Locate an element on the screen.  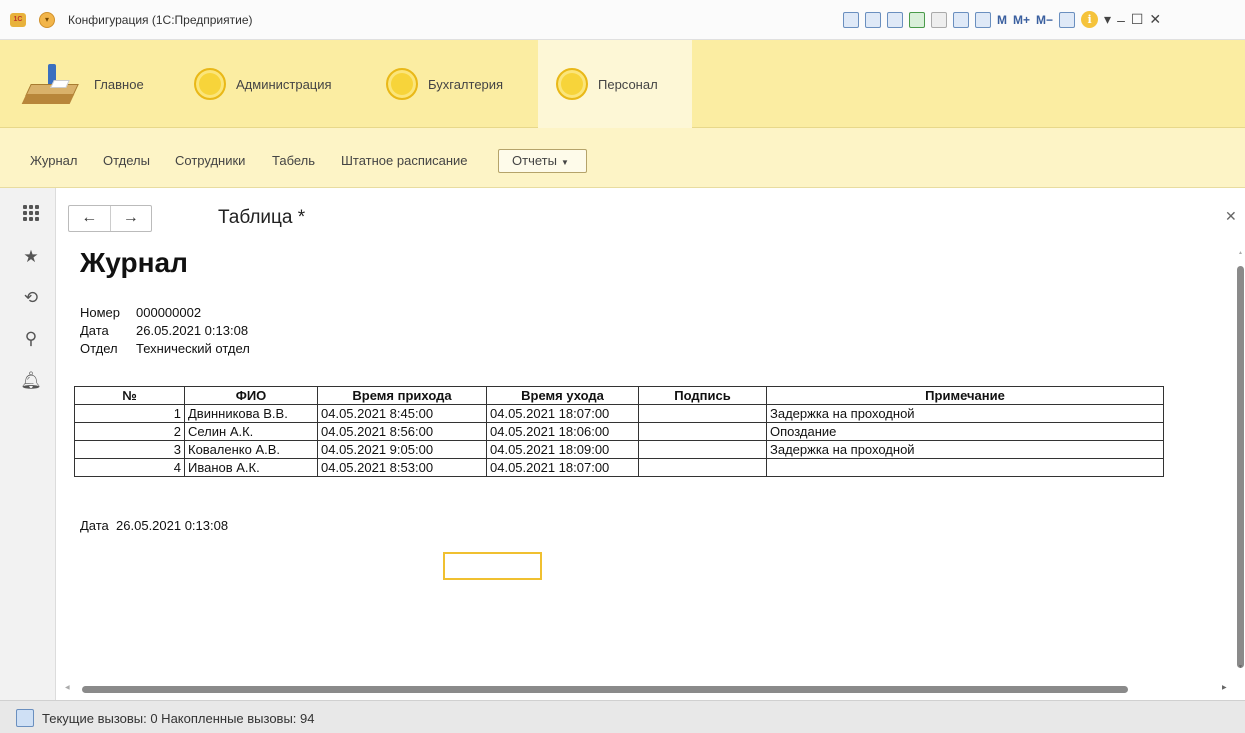
department-label: Отдел is located at coordinates (99, 348).